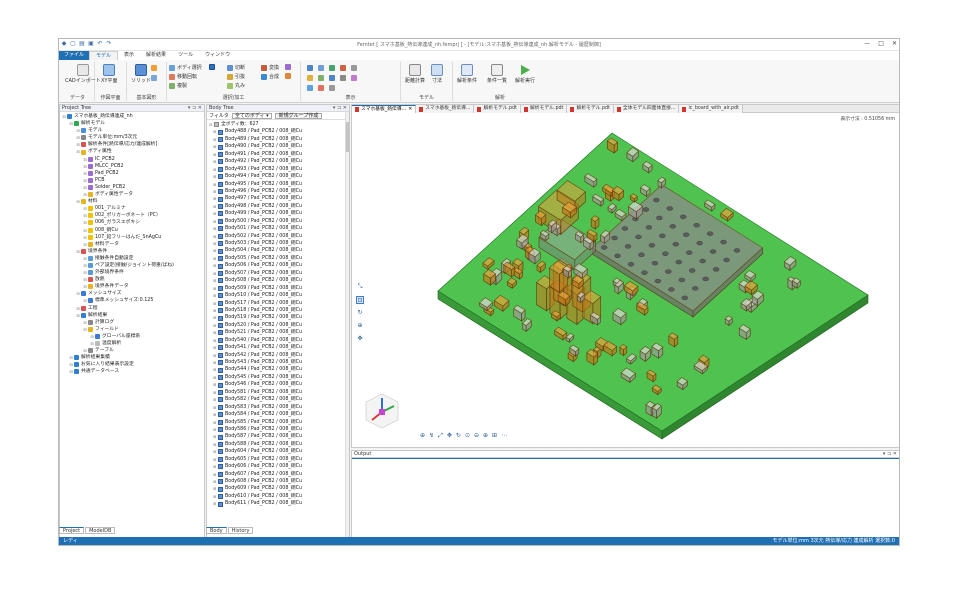 The image size is (960, 600). What do you see at coordinates (132, 279) in the screenshot?
I see `tree-item: ⊟ 放熱` at bounding box center [132, 279].